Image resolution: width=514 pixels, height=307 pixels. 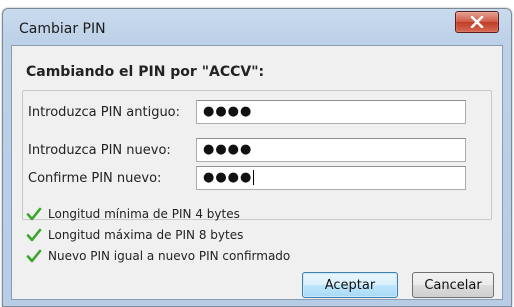 I want to click on accept-button: Aceptar, so click(x=350, y=285).